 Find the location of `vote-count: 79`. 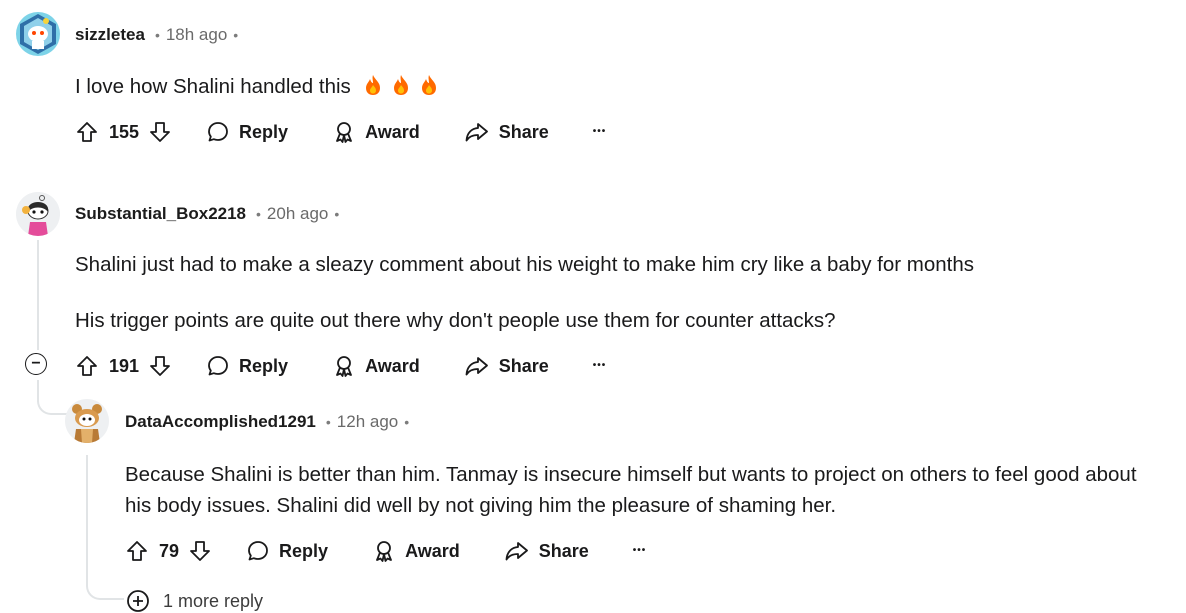

vote-count: 79 is located at coordinates (169, 550).